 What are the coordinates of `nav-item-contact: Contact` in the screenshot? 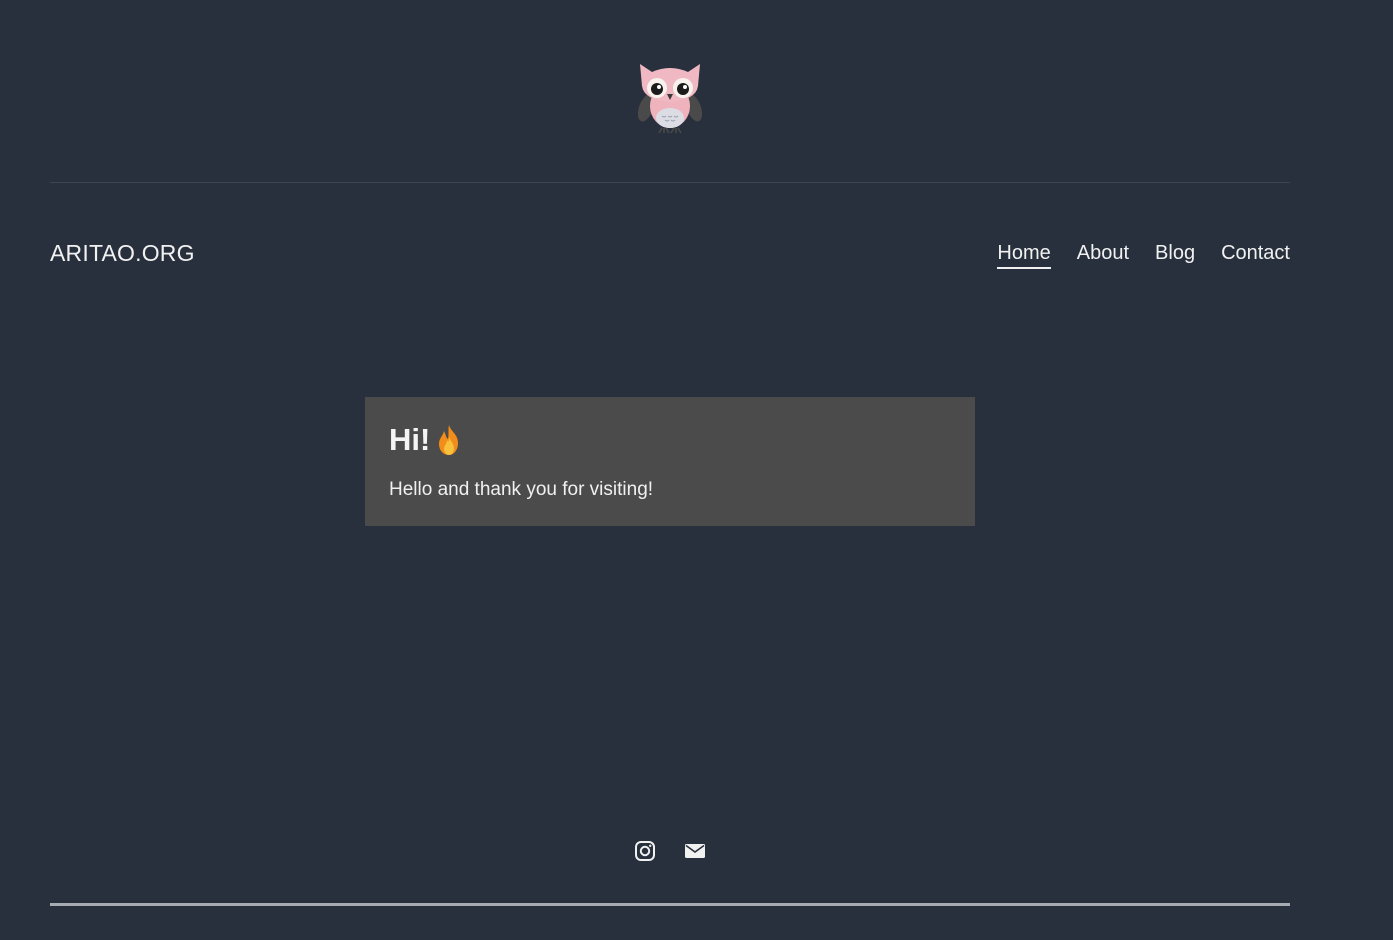 It's located at (1255, 255).